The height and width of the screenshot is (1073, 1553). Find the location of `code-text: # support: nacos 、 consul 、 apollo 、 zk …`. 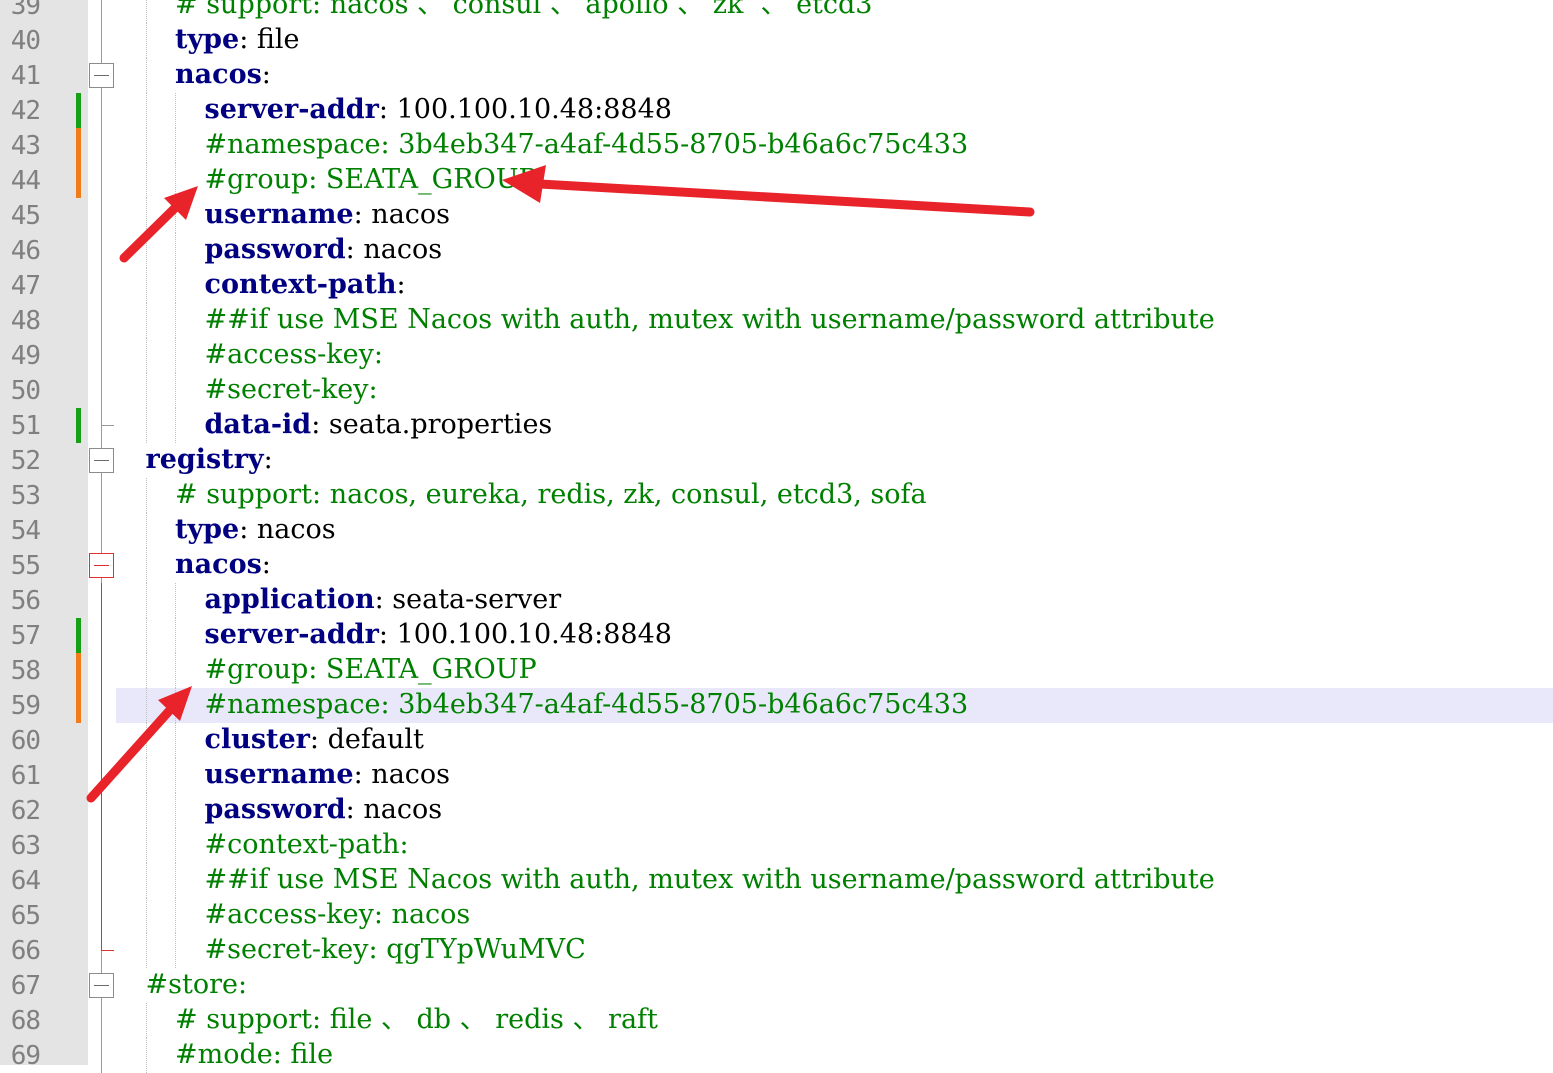

code-text: # support: nacos 、 consul 、 apollo 、 zk … is located at coordinates (523, 10).